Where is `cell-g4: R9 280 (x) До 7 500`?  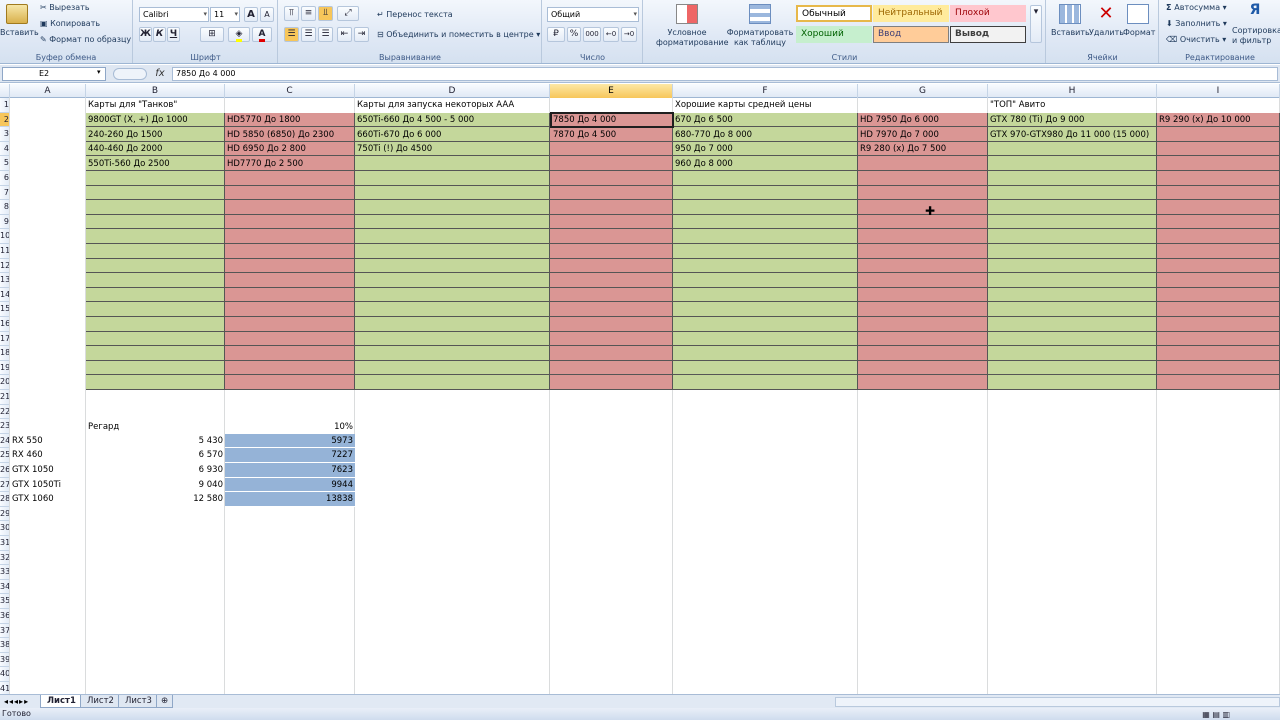 cell-g4: R9 280 (x) До 7 500 is located at coordinates (902, 149).